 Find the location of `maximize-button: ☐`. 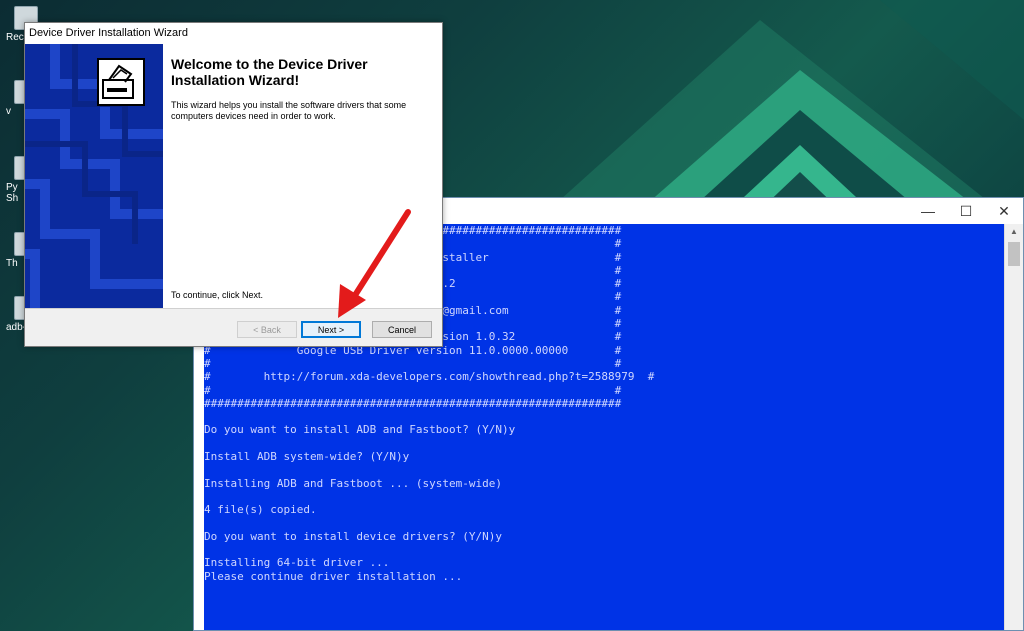

maximize-button: ☐ is located at coordinates (966, 211).